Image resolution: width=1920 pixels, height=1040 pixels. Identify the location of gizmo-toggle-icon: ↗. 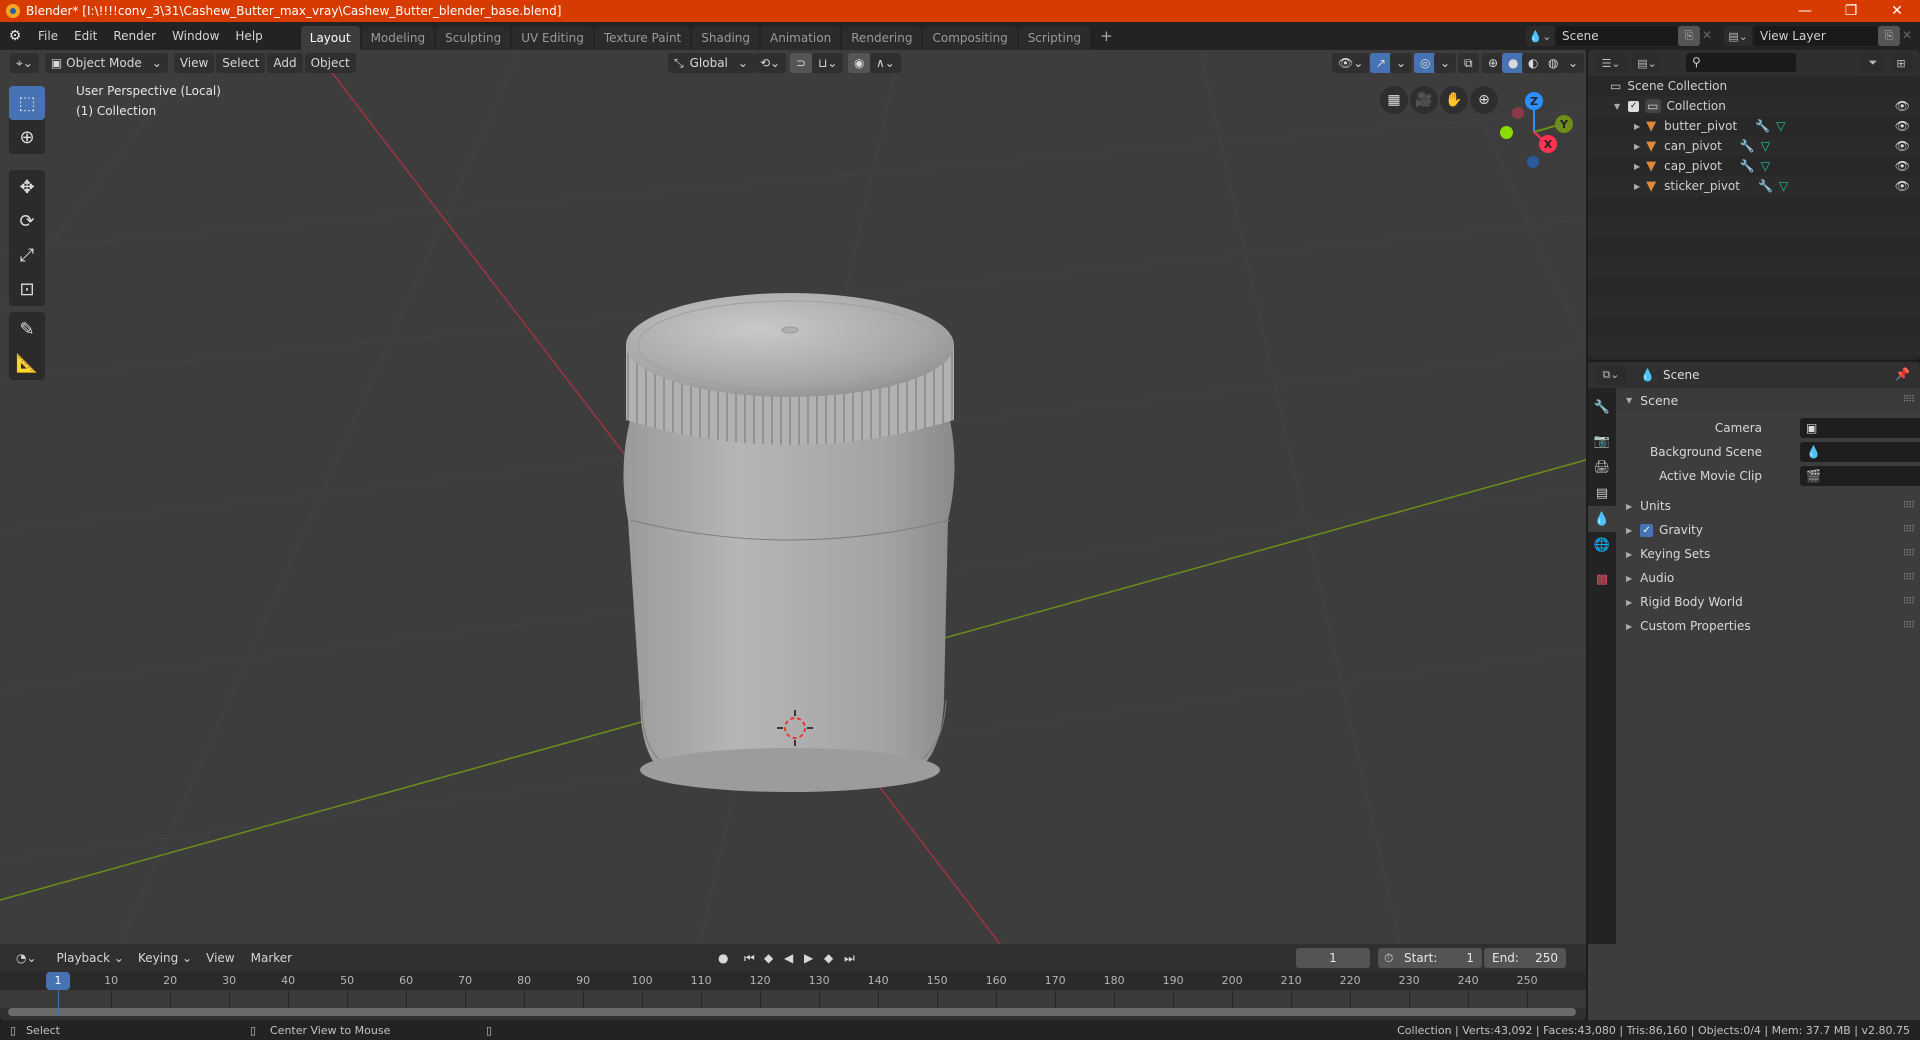
(1381, 63).